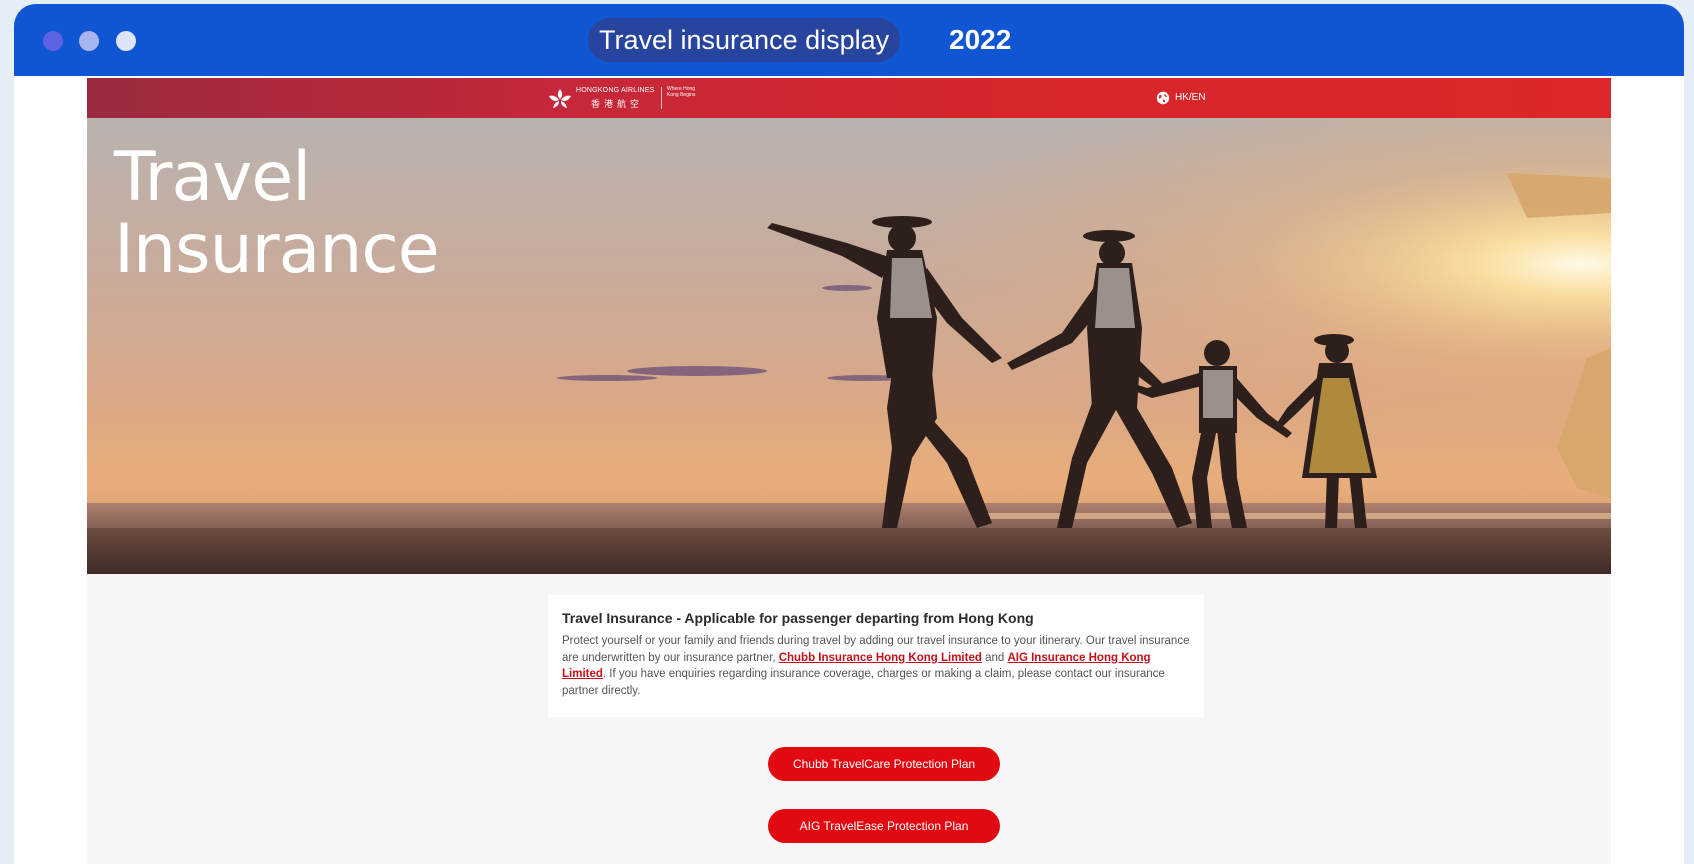 This screenshot has width=1694, height=864. I want to click on chubb-insurance-link: Chubb Insurance Hong Kong Limited, so click(880, 658).